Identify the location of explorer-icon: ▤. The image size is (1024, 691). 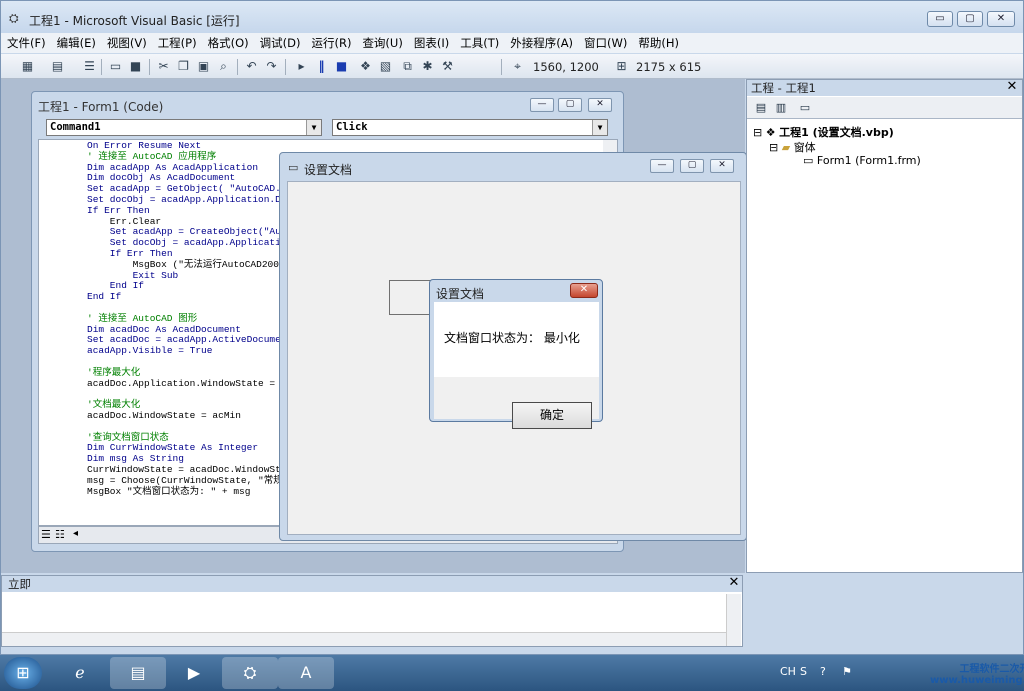
(138, 673).